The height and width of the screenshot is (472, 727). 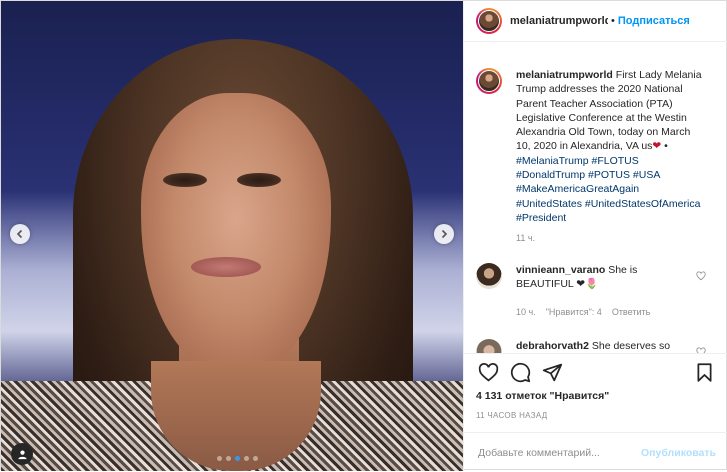 I want to click on hashtag-link: #POTUS, so click(x=609, y=175).